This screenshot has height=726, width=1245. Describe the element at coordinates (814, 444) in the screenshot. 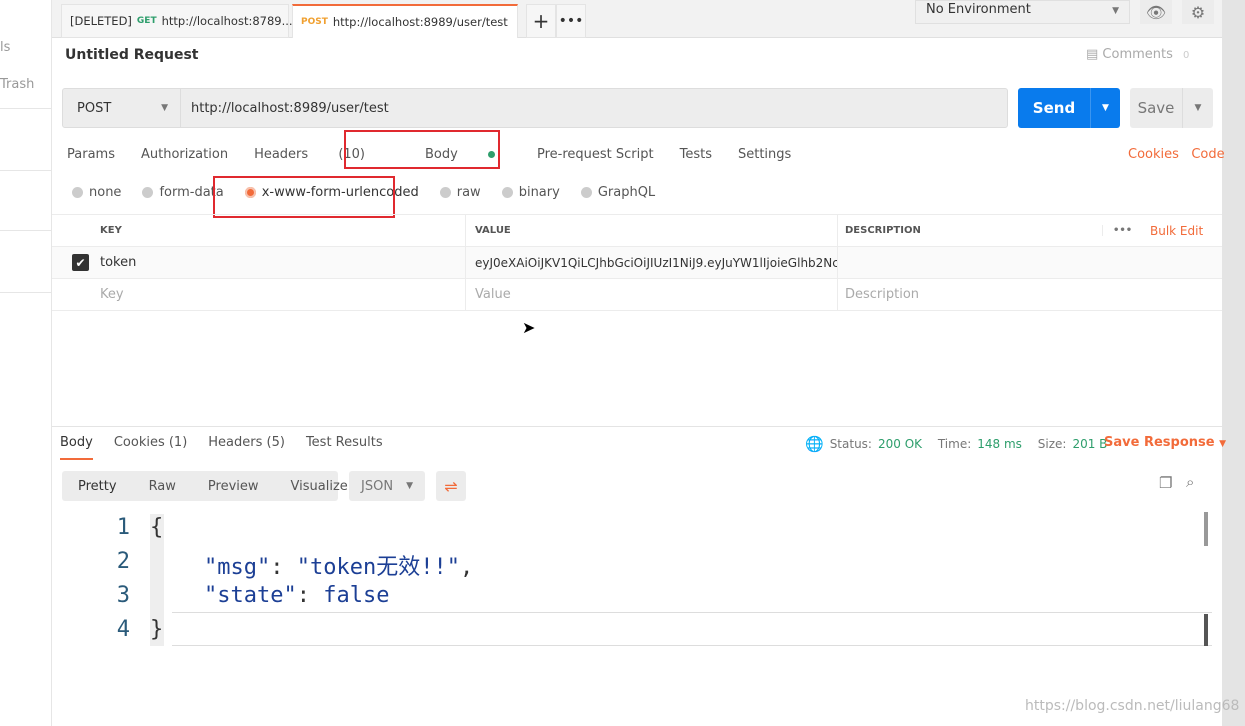

I see `globe-icon: 🌐` at that location.